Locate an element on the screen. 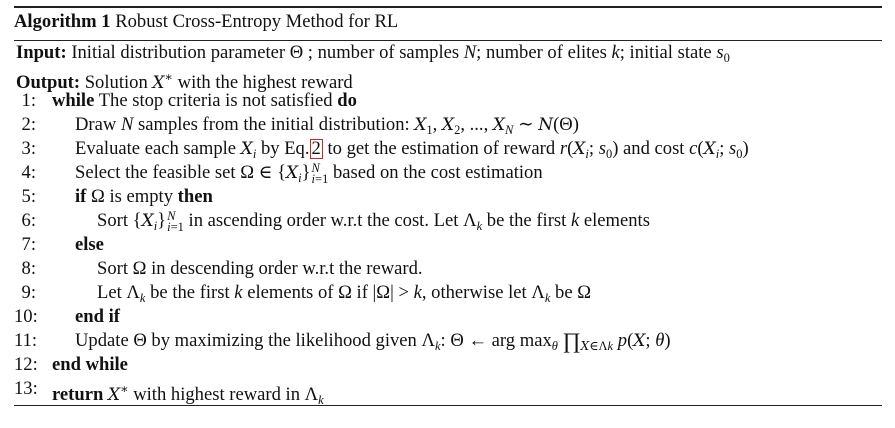  line-number: 7: is located at coordinates (28, 244).